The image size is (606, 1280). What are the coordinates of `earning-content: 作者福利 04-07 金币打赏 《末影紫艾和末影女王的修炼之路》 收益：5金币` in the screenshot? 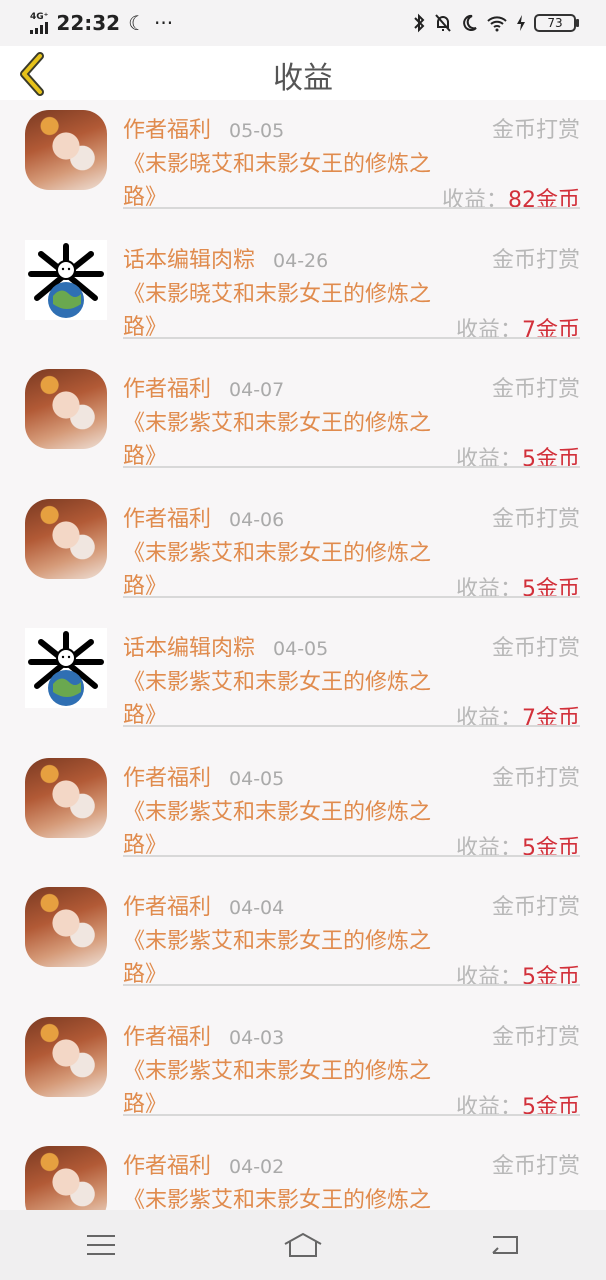 It's located at (351, 422).